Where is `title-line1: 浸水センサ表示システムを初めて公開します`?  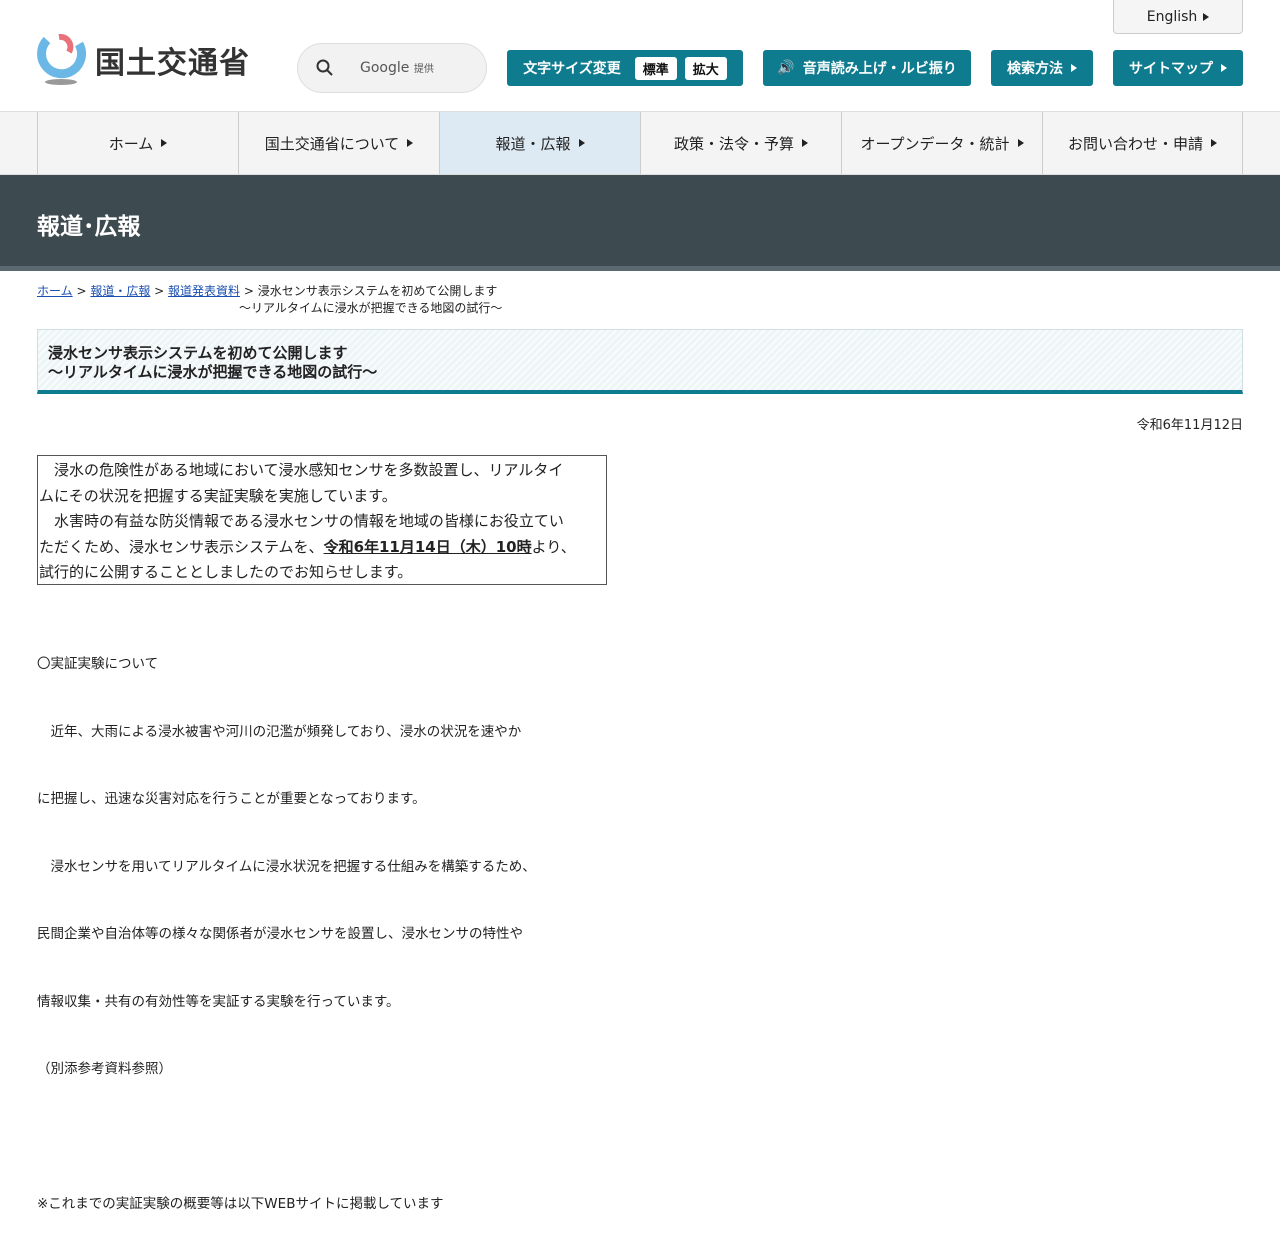 title-line1: 浸水センサ表示システムを初めて公開します is located at coordinates (198, 353).